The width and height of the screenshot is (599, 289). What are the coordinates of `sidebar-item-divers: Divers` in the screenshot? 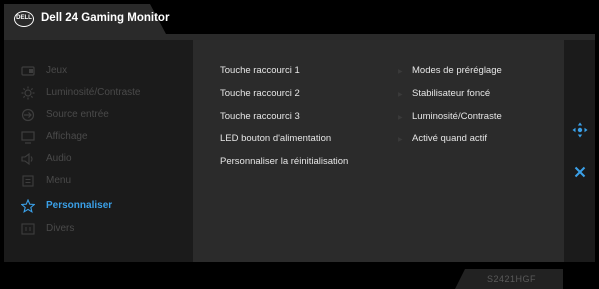 It's located at (98, 229).